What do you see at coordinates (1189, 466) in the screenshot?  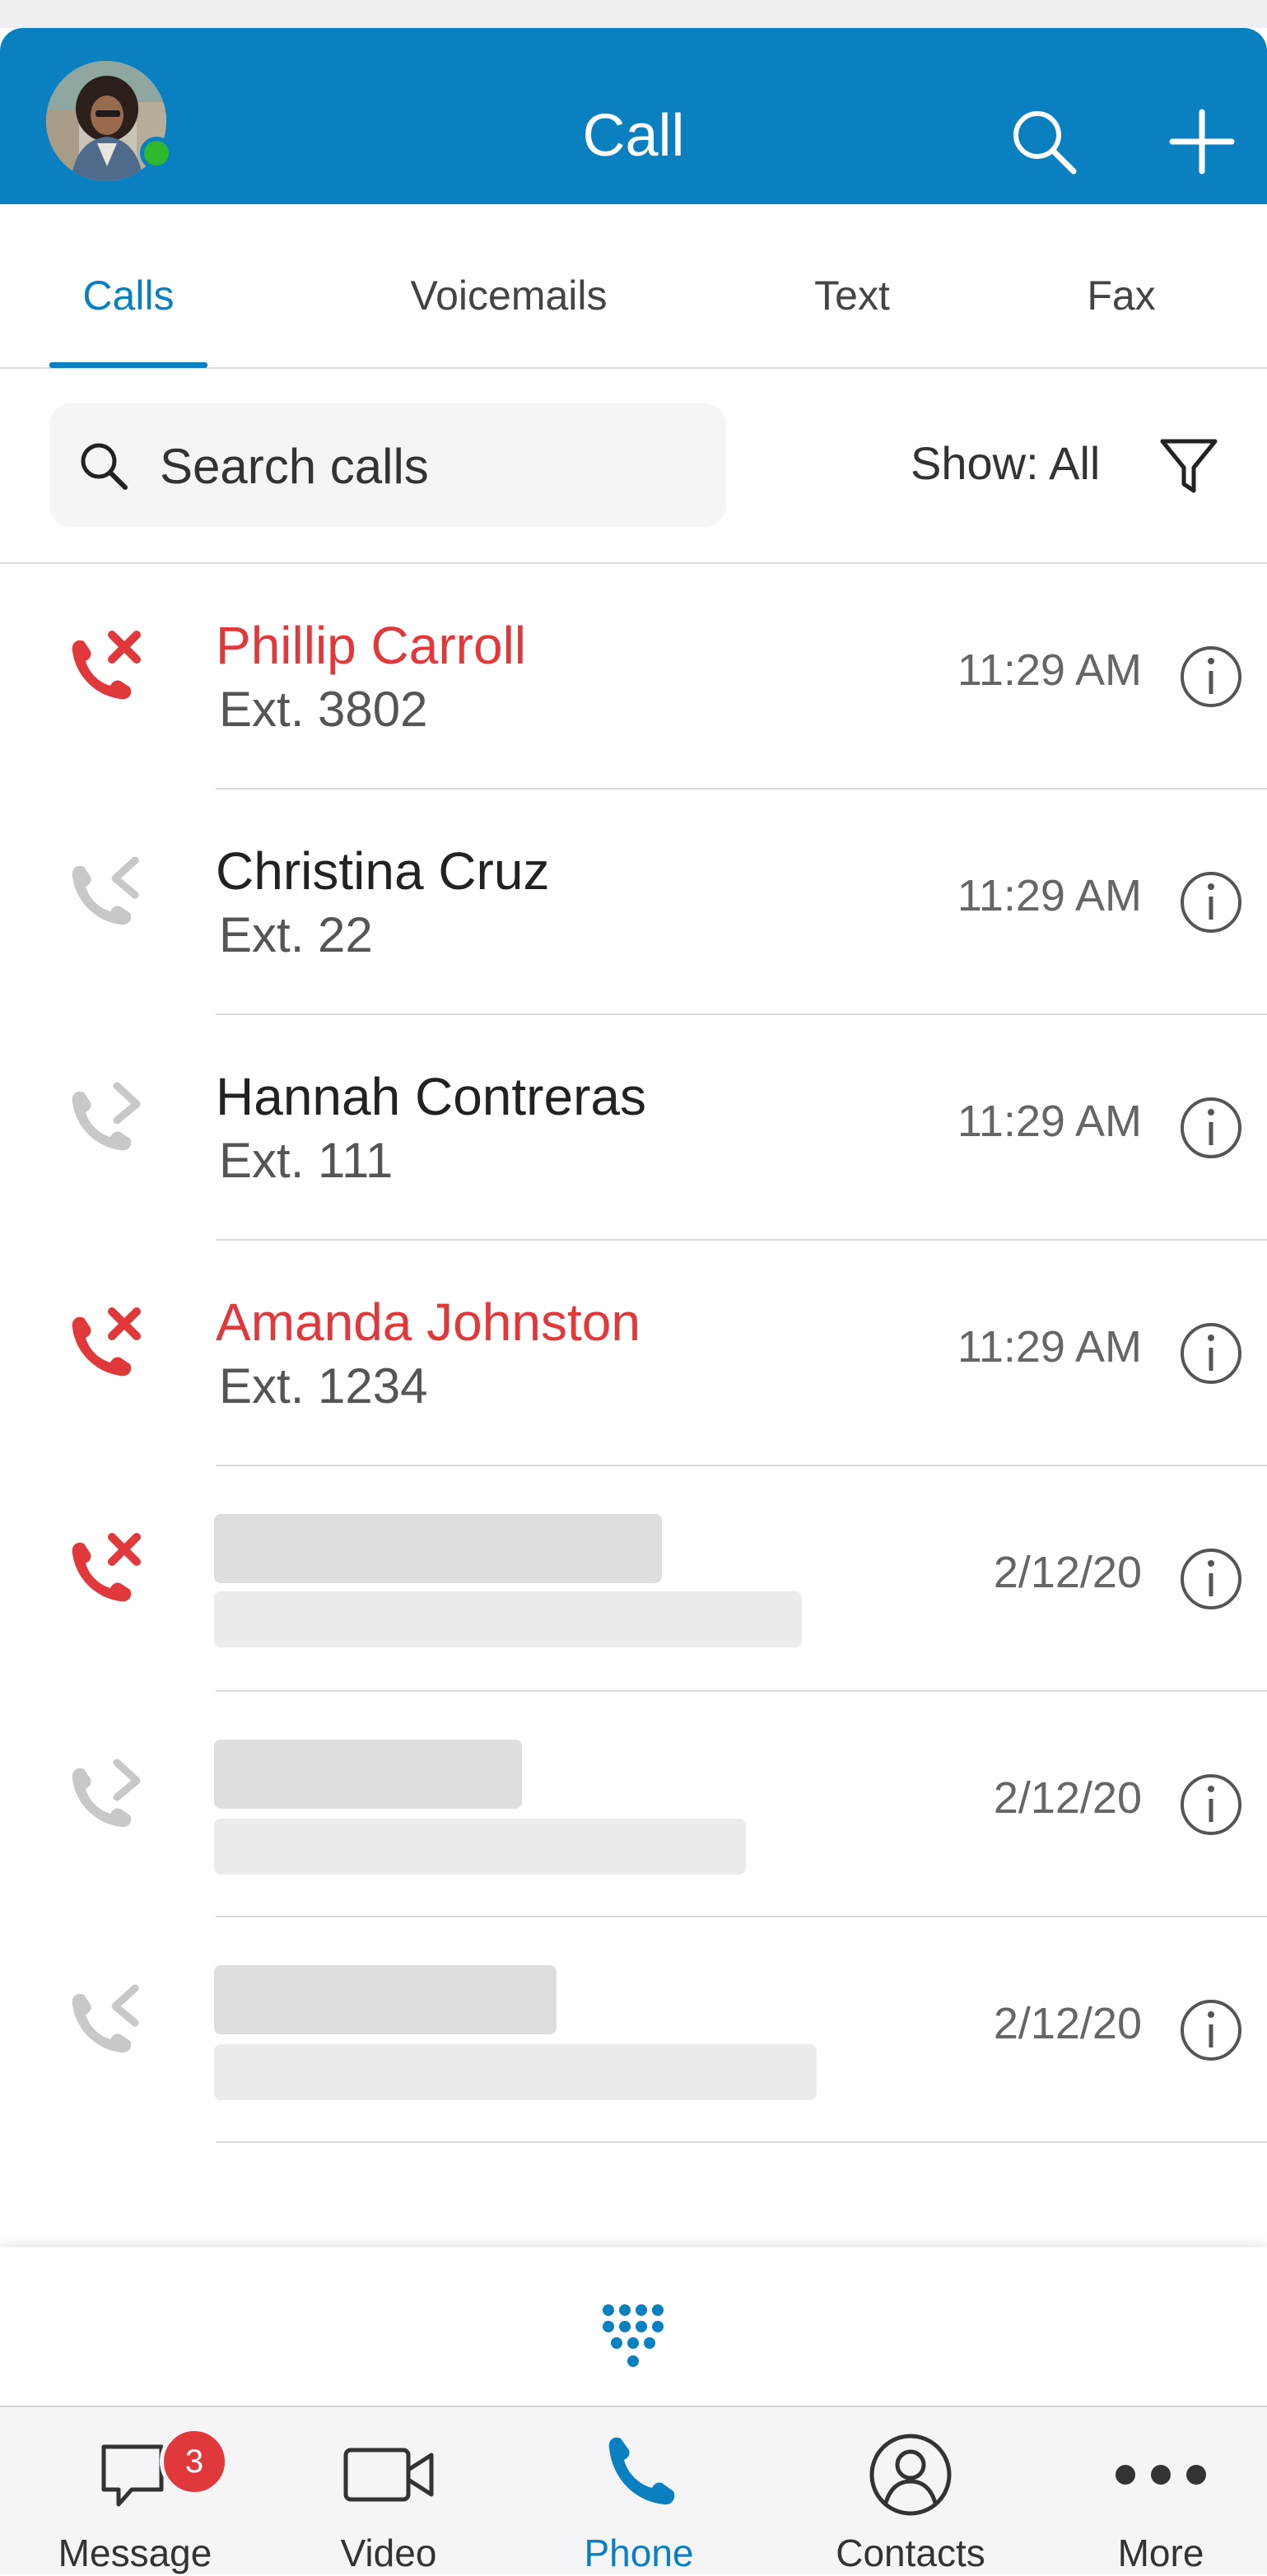 I see `filter-icon` at bounding box center [1189, 466].